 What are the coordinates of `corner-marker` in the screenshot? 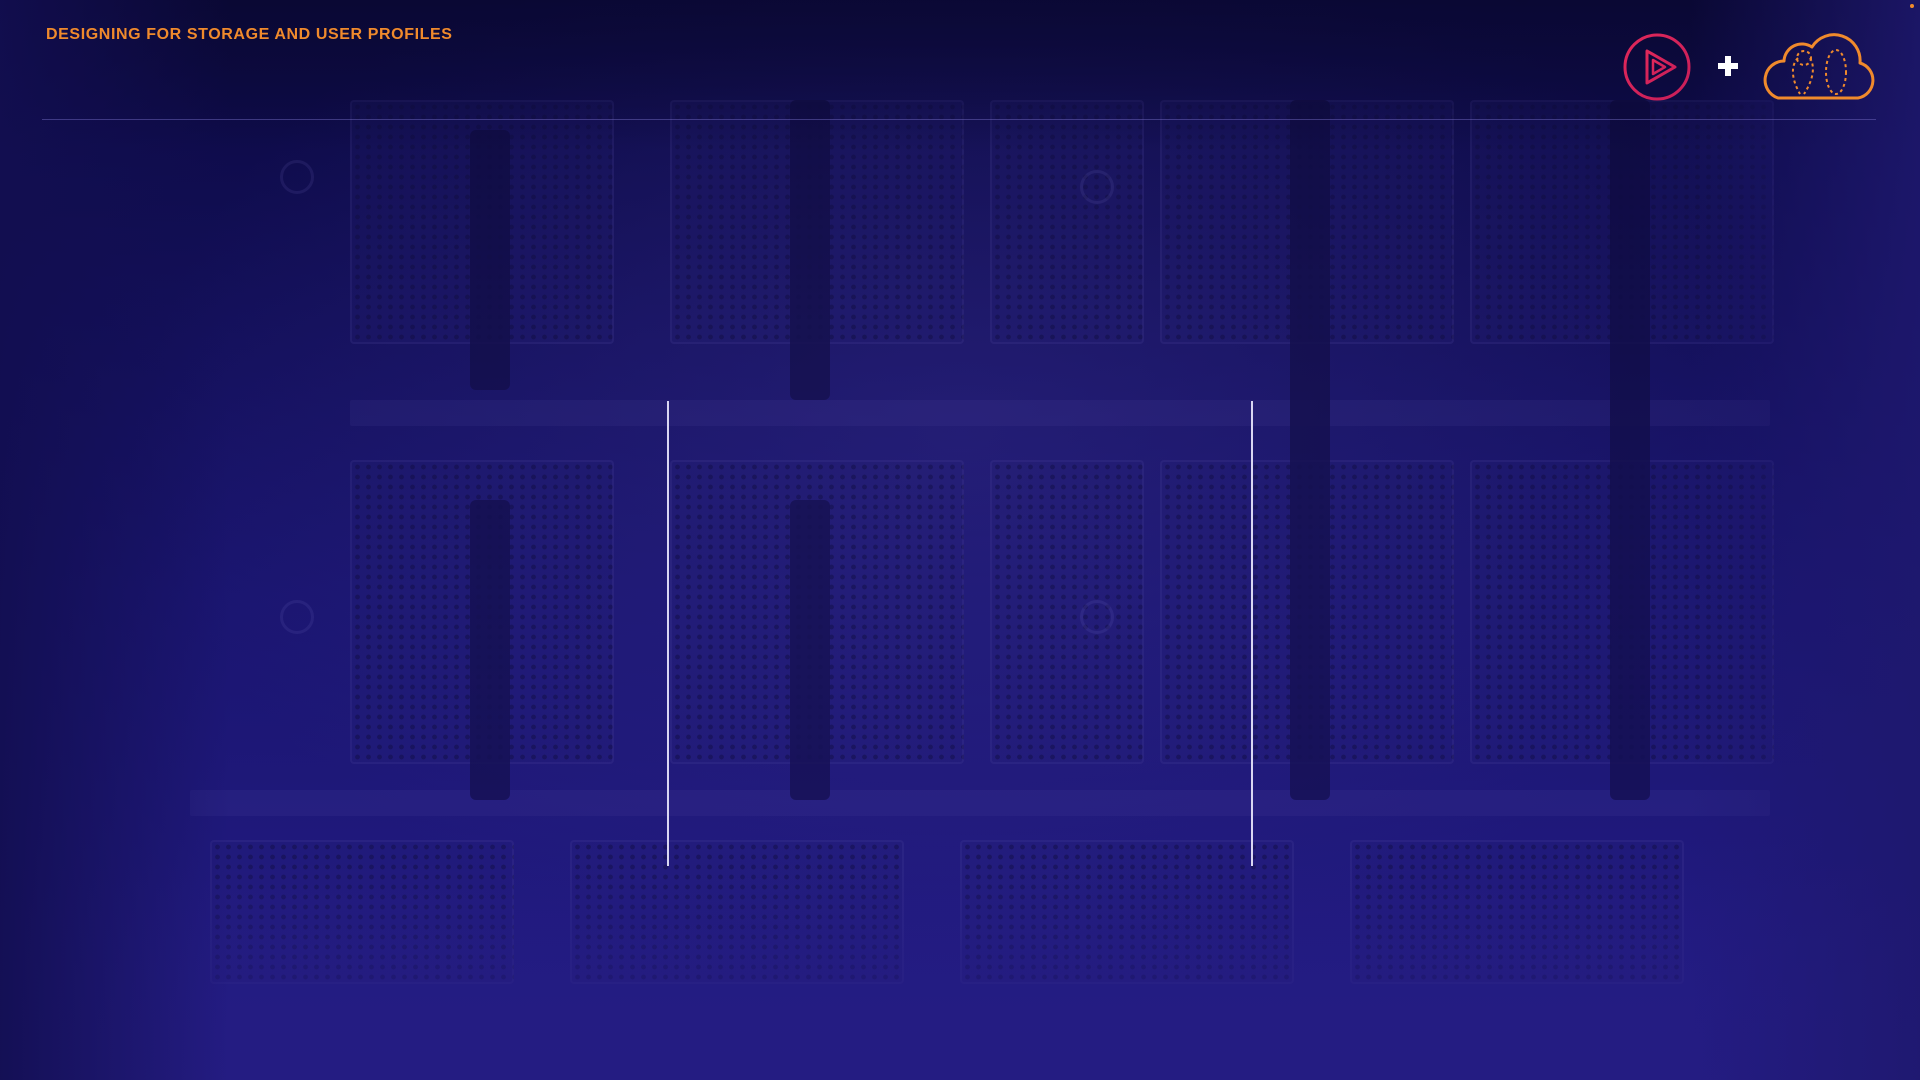 It's located at (1912, 6).